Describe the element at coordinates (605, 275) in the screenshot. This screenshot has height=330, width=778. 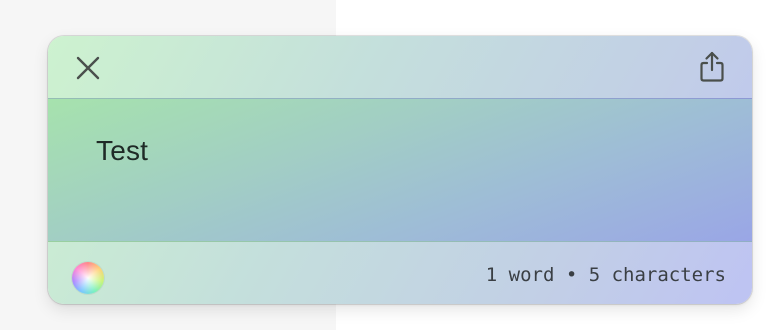
I see `word-character-count: 1 word • 5 characters` at that location.